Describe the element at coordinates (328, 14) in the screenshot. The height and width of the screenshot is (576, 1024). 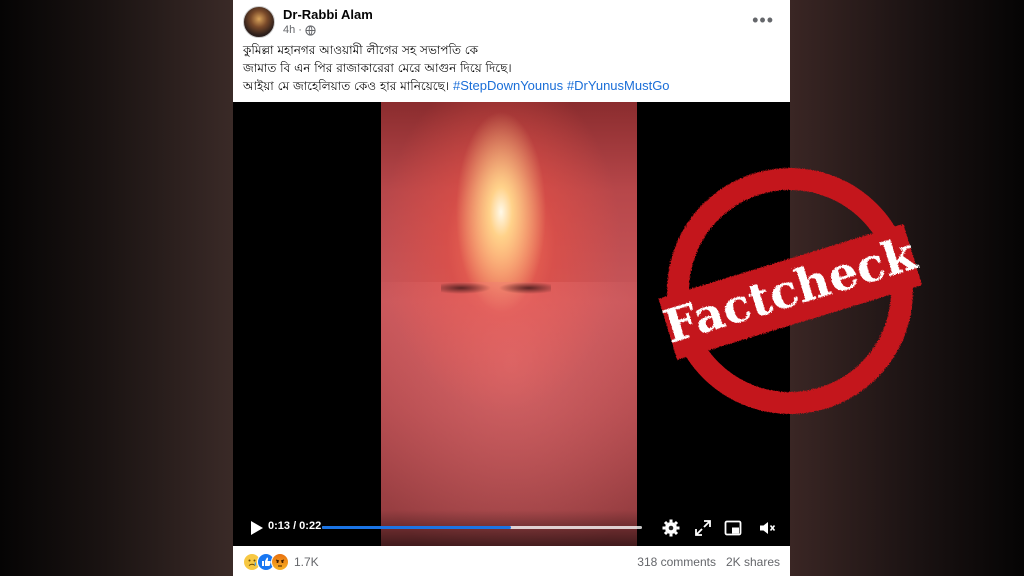
I see `author-name: Dr-Rabbi Alam` at that location.